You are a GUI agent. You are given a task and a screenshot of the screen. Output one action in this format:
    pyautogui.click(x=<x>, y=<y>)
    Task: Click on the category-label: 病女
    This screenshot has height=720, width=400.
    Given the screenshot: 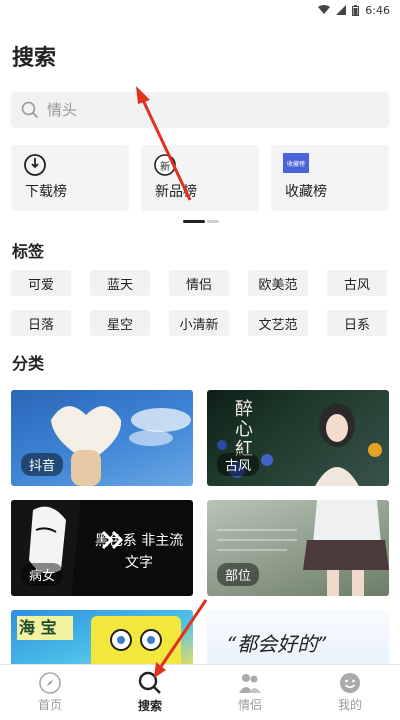 What is the action you would take?
    pyautogui.click(x=42, y=574)
    